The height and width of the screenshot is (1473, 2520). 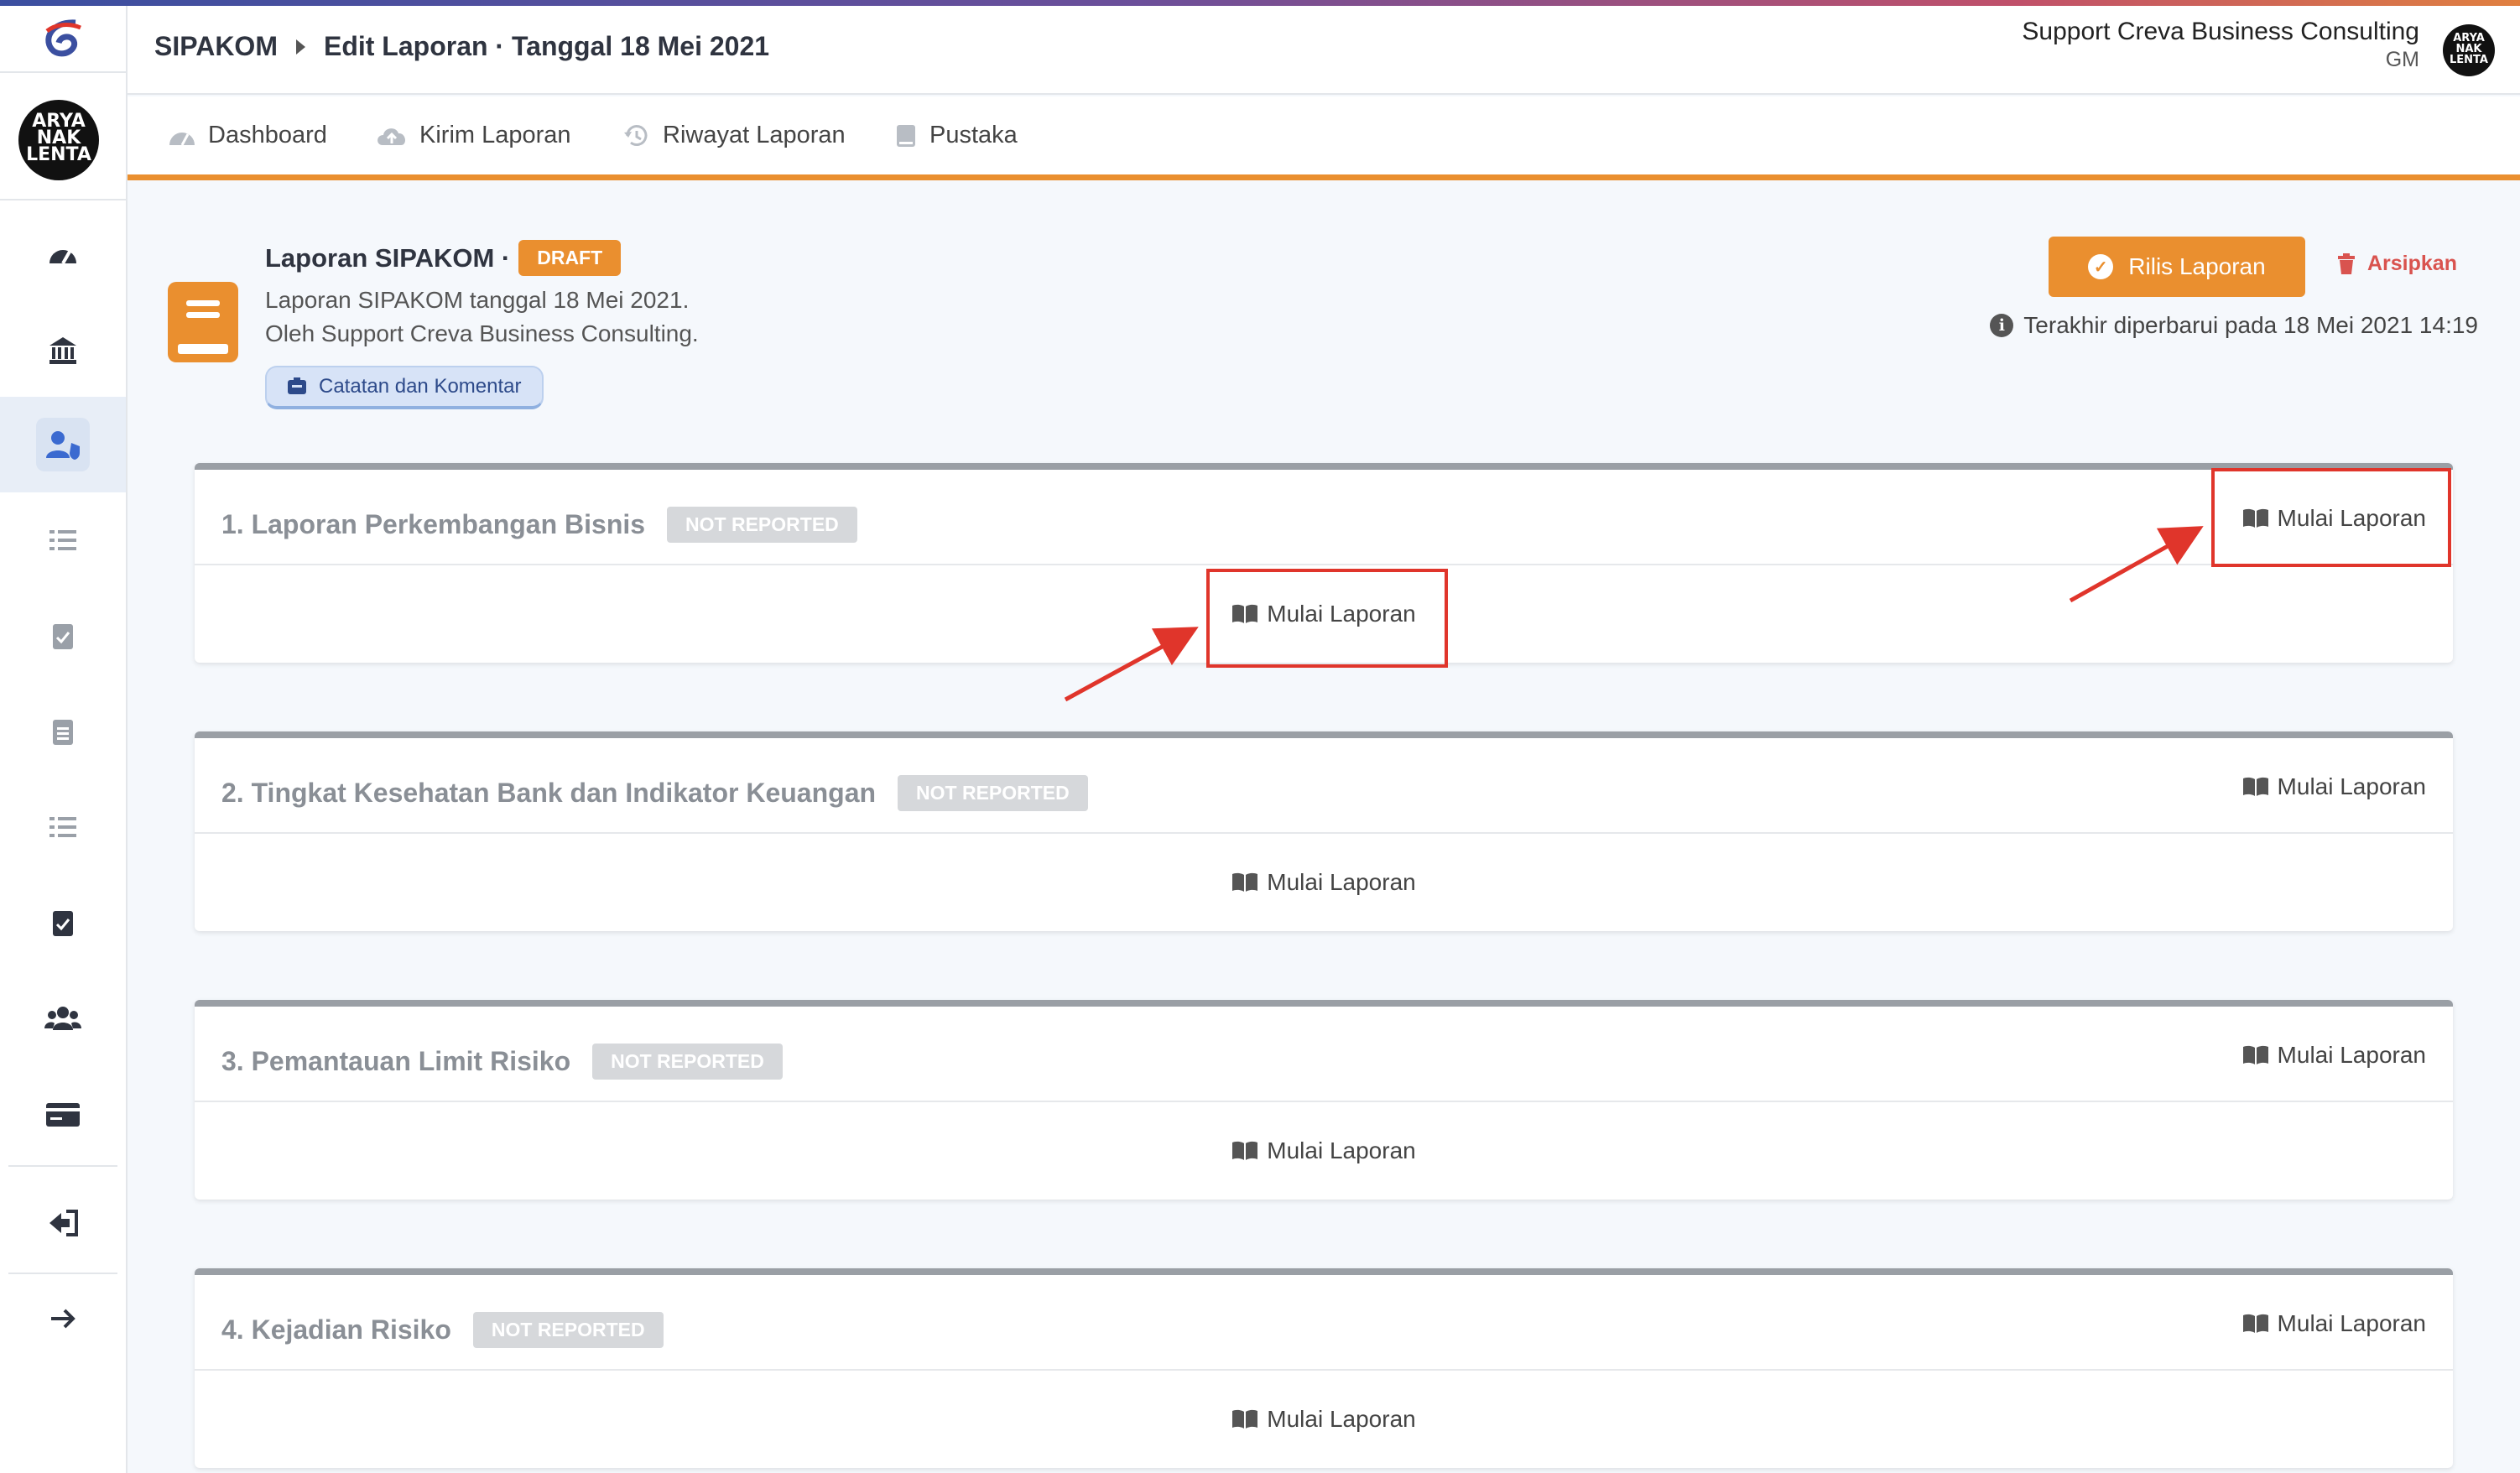 I want to click on archive-button: Arsipkan, so click(x=2397, y=264).